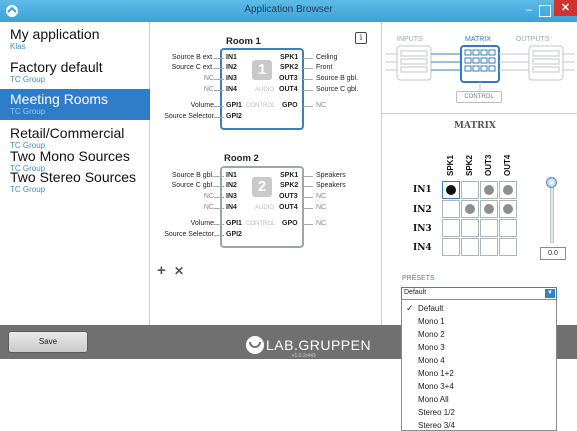 The height and width of the screenshot is (431, 577). Describe the element at coordinates (479, 347) in the screenshot. I see `preset-option: Mono 3` at that location.